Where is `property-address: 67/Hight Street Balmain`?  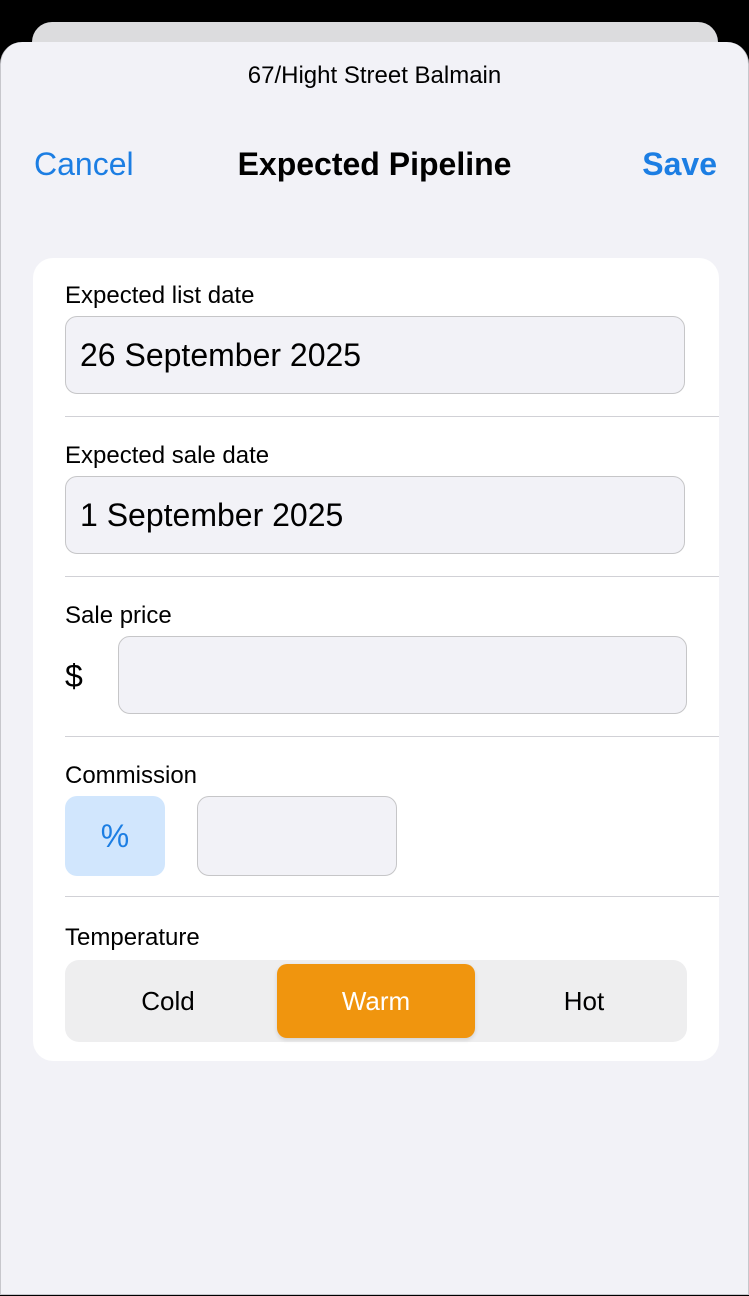 property-address: 67/Hight Street Balmain is located at coordinates (374, 75).